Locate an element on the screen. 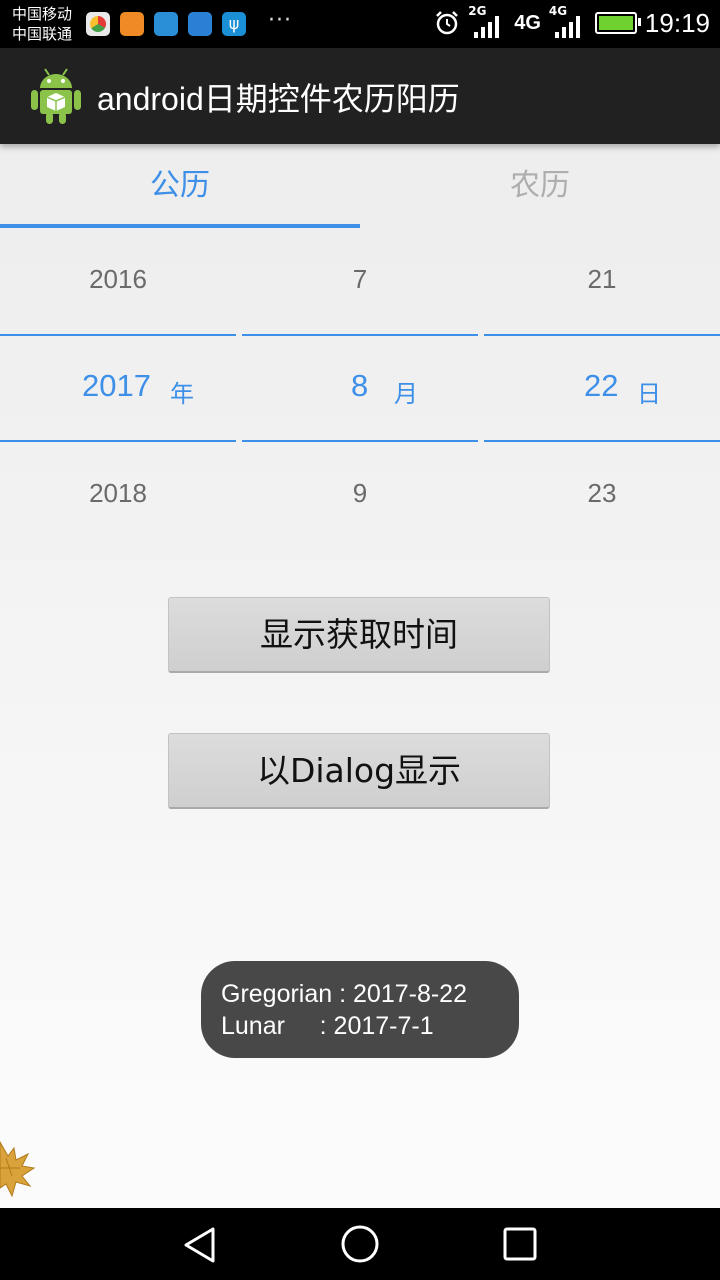 The height and width of the screenshot is (1280, 720). back-triangle-icon is located at coordinates (200, 1245).